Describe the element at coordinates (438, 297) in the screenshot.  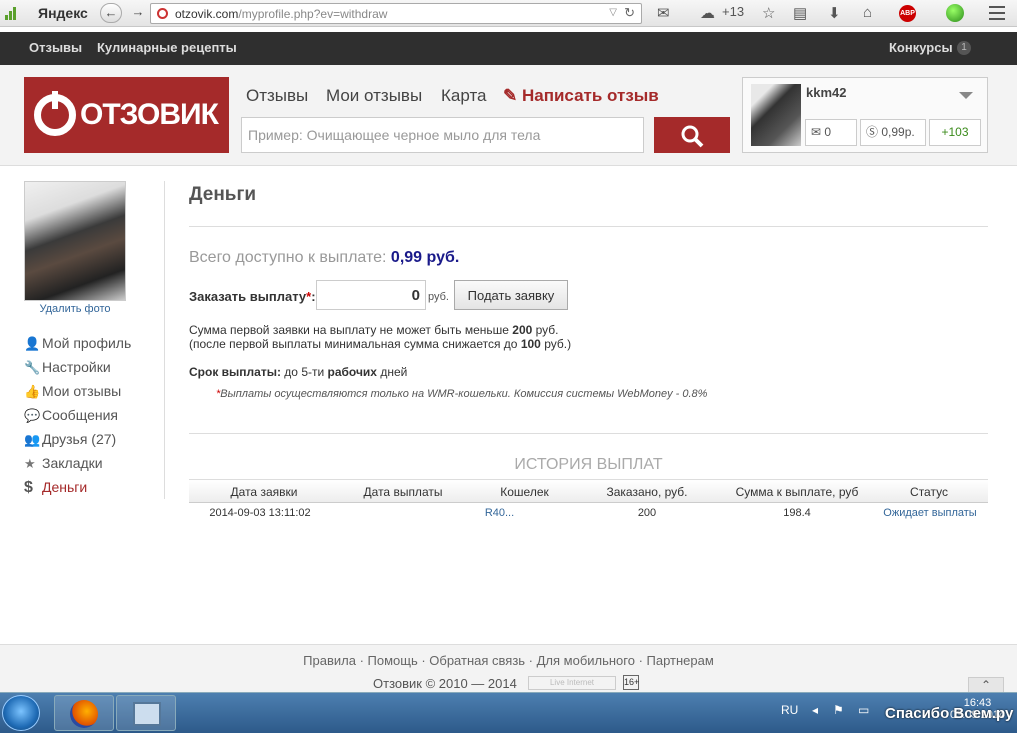
I see `amount-unit: руб.` at that location.